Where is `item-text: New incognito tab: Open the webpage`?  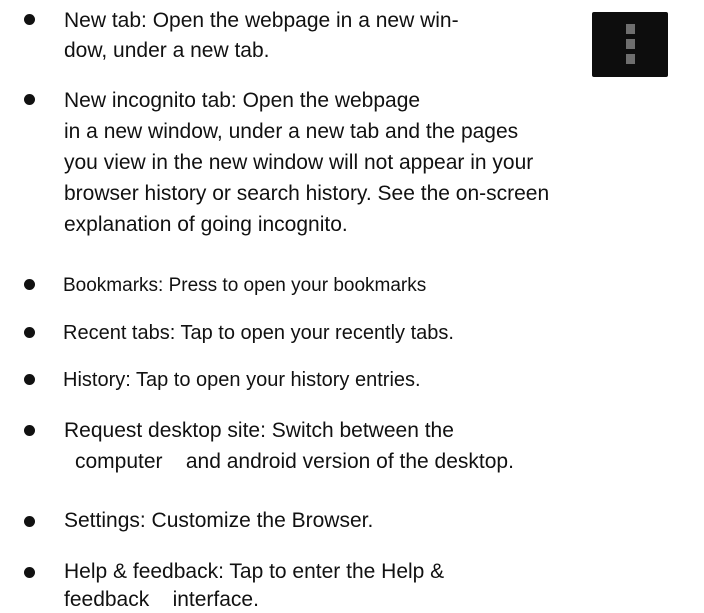 item-text: New incognito tab: Open the webpage is located at coordinates (242, 100).